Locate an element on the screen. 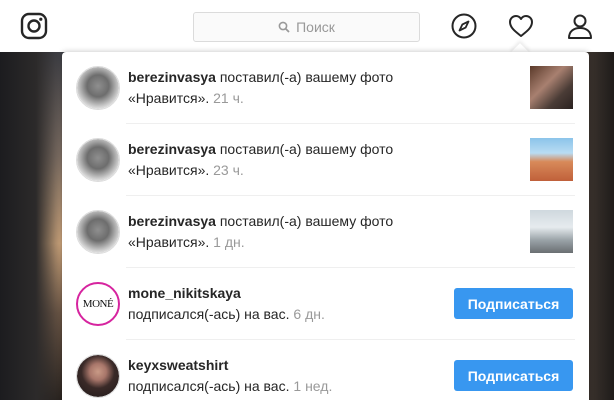 Image resolution: width=614 pixels, height=400 pixels. search-placeholder: Поиск is located at coordinates (315, 27).